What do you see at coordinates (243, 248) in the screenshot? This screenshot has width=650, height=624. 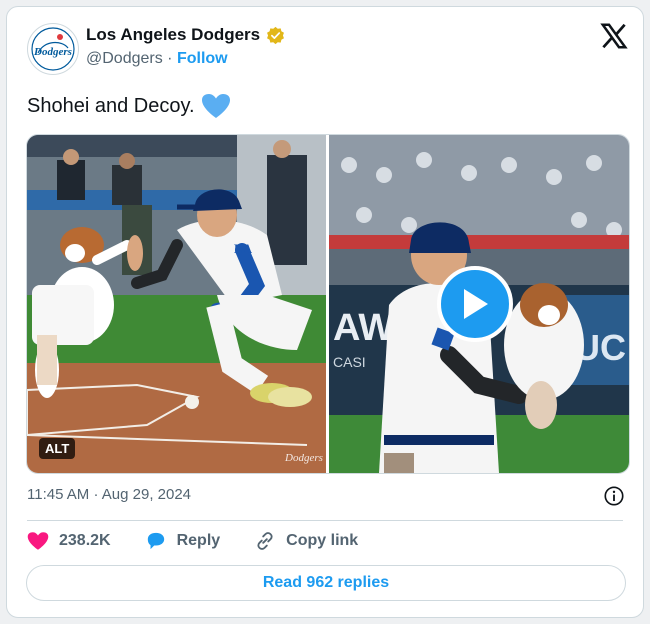 I see `jersey-letters: LA` at bounding box center [243, 248].